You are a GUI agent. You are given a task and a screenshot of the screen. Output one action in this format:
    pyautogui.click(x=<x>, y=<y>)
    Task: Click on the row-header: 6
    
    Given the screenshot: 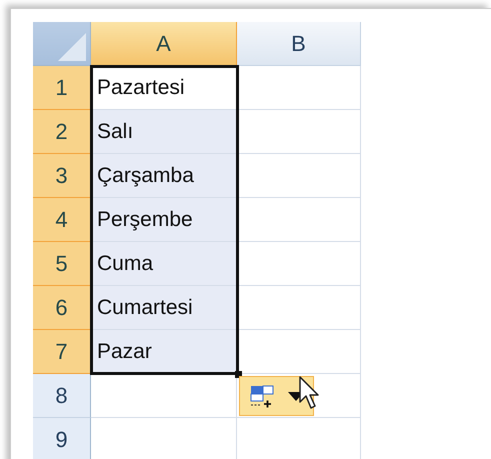 What is the action you would take?
    pyautogui.click(x=62, y=308)
    